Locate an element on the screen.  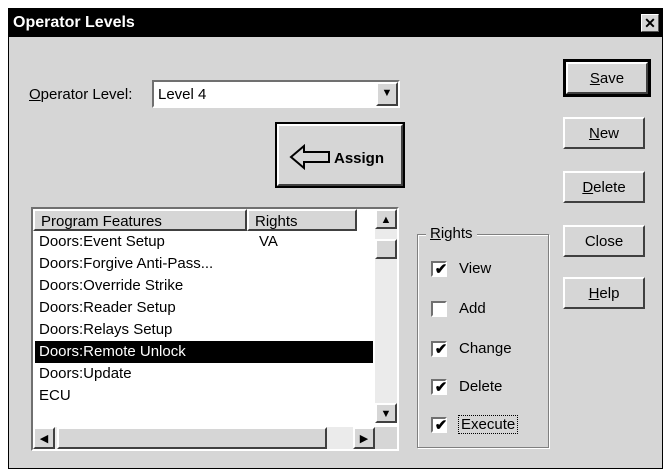
new-button: New is located at coordinates (604, 133).